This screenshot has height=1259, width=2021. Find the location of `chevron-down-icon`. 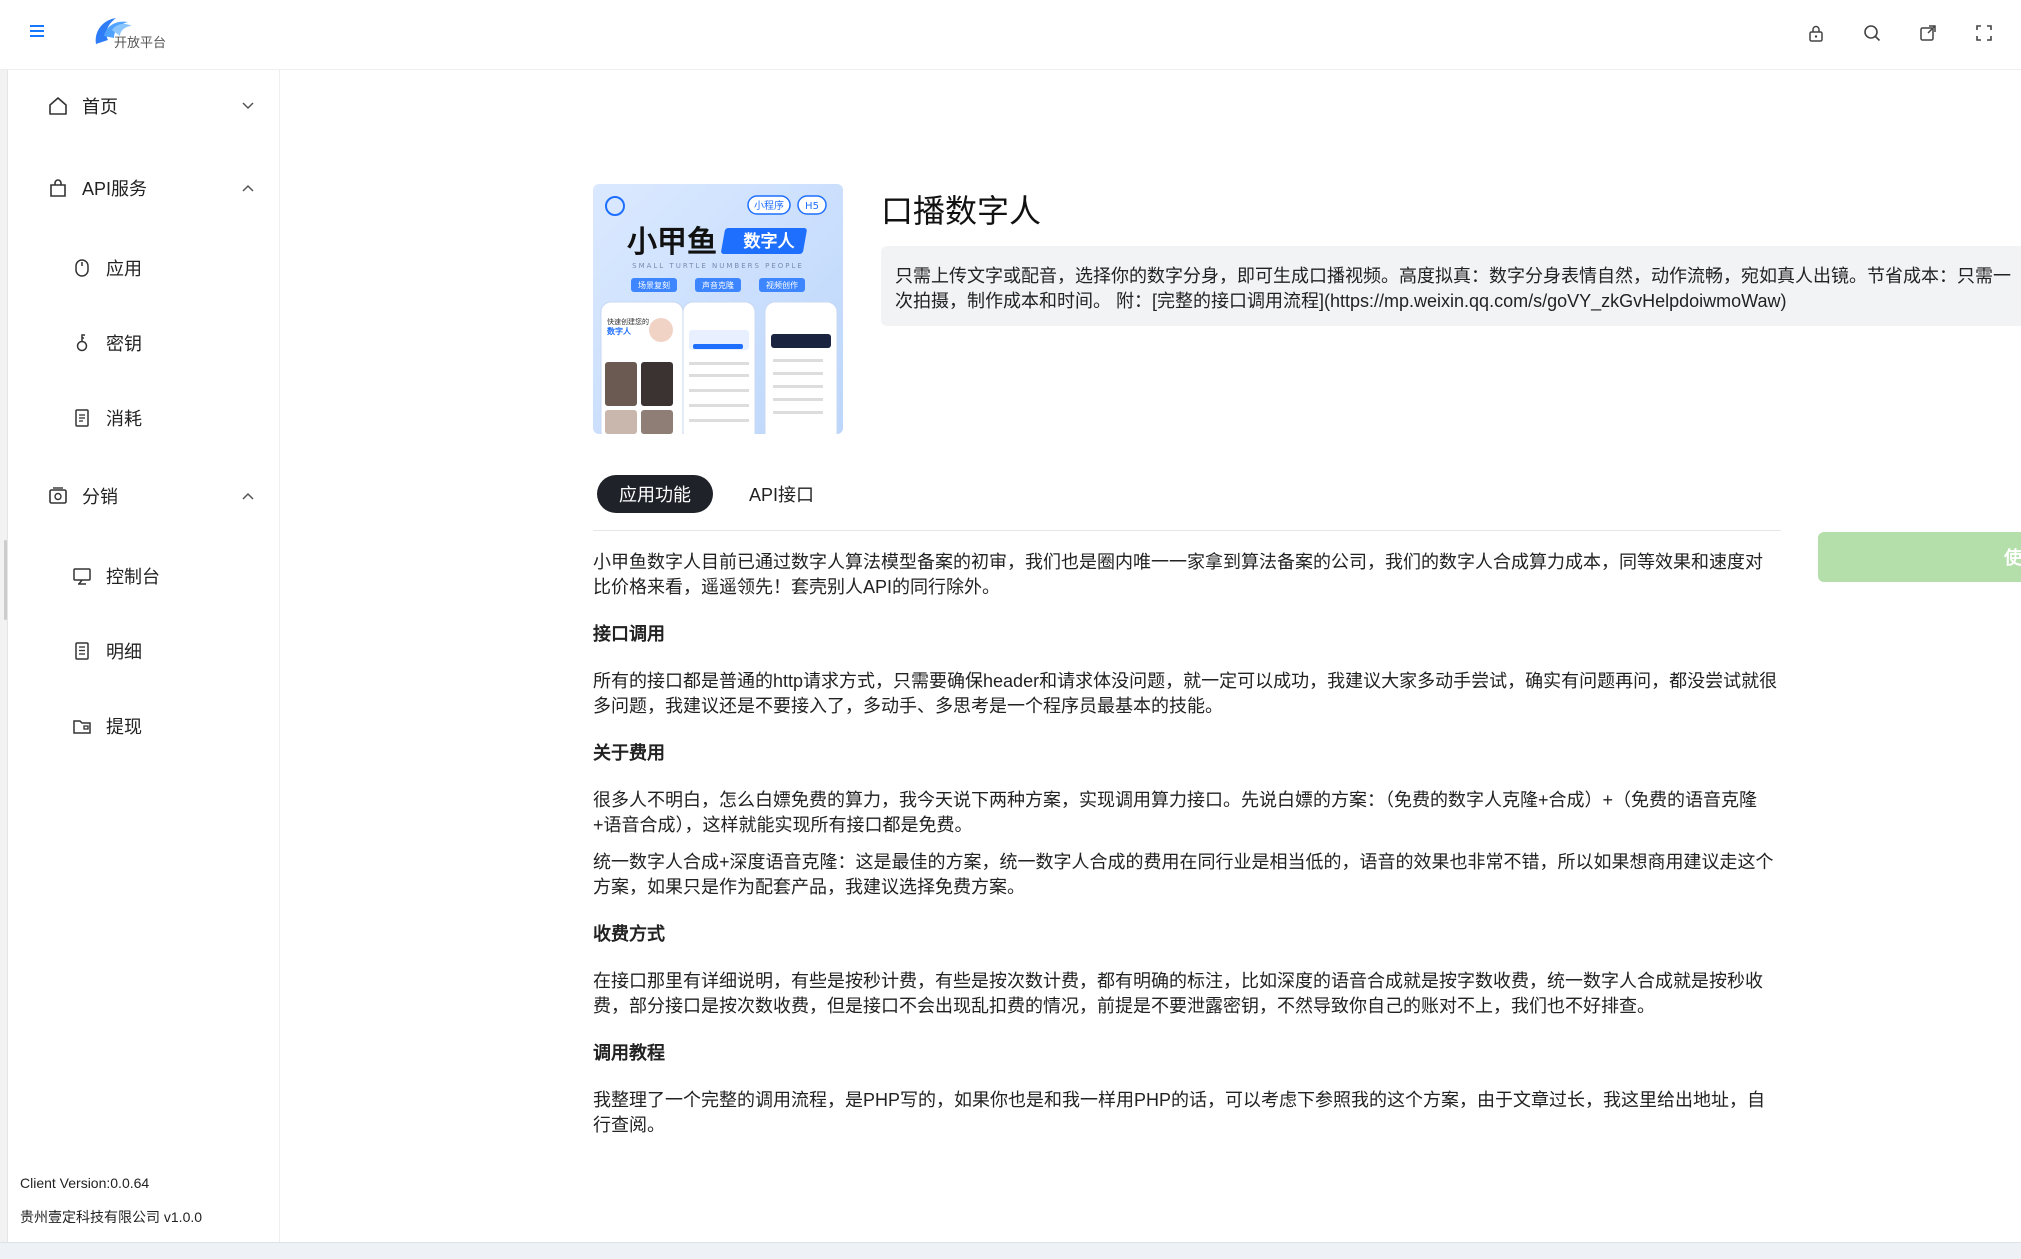

chevron-down-icon is located at coordinates (248, 106).